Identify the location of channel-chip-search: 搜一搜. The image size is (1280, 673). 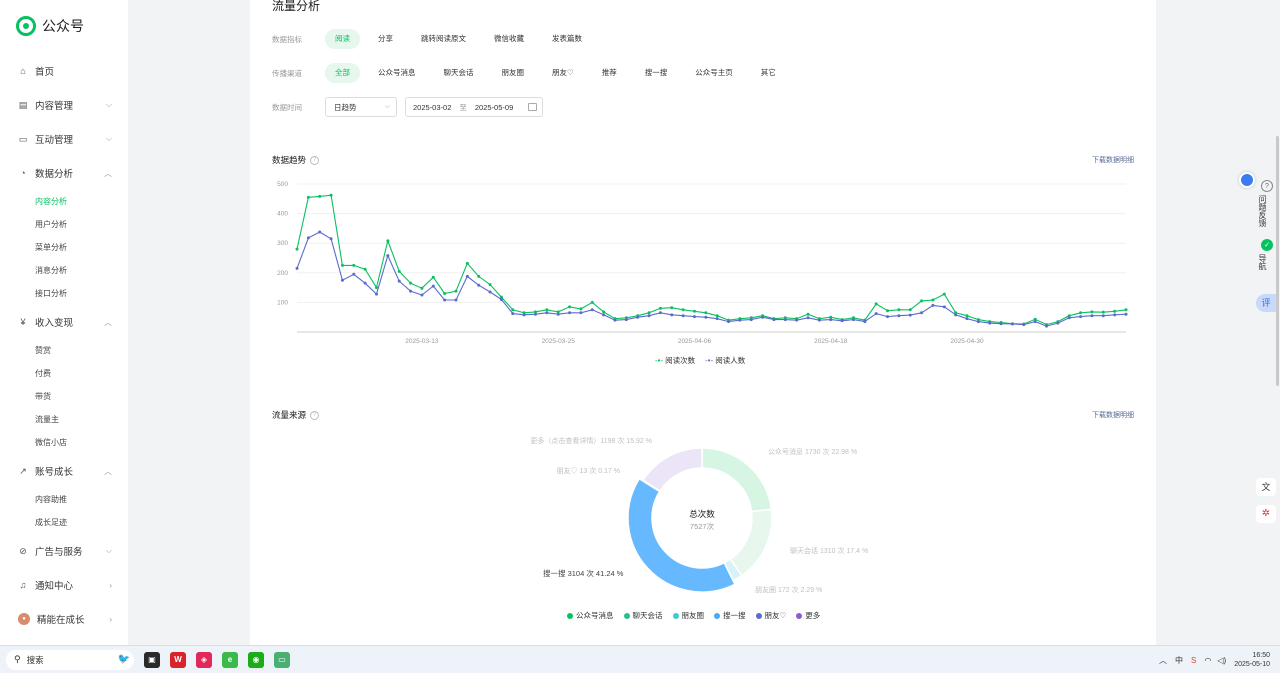
(656, 73).